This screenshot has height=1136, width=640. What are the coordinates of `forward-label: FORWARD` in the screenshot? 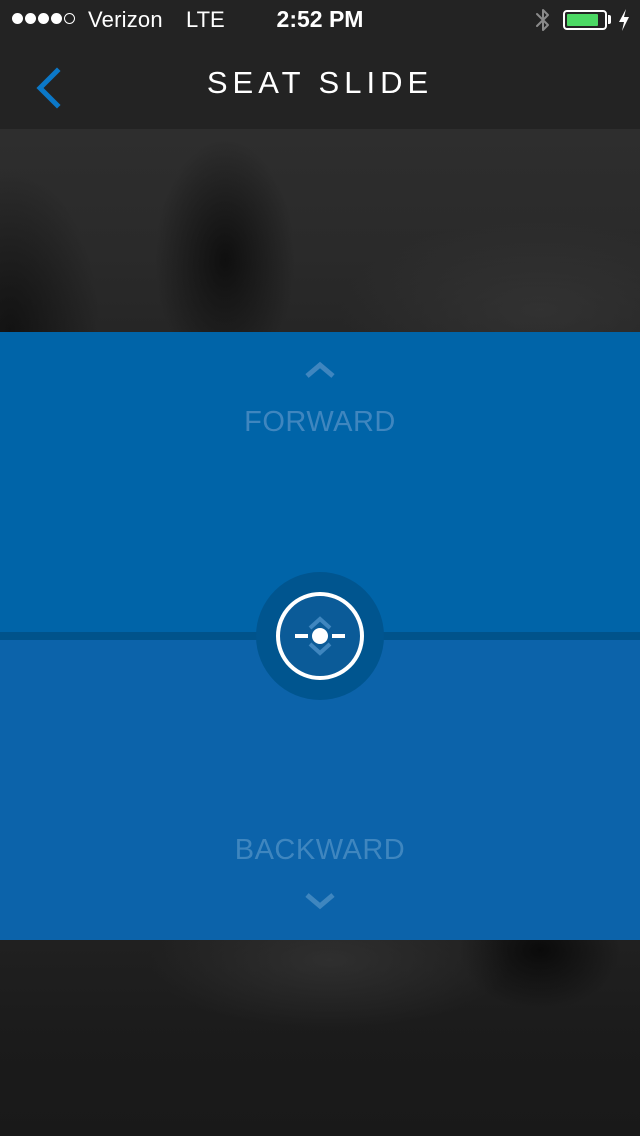 It's located at (320, 422).